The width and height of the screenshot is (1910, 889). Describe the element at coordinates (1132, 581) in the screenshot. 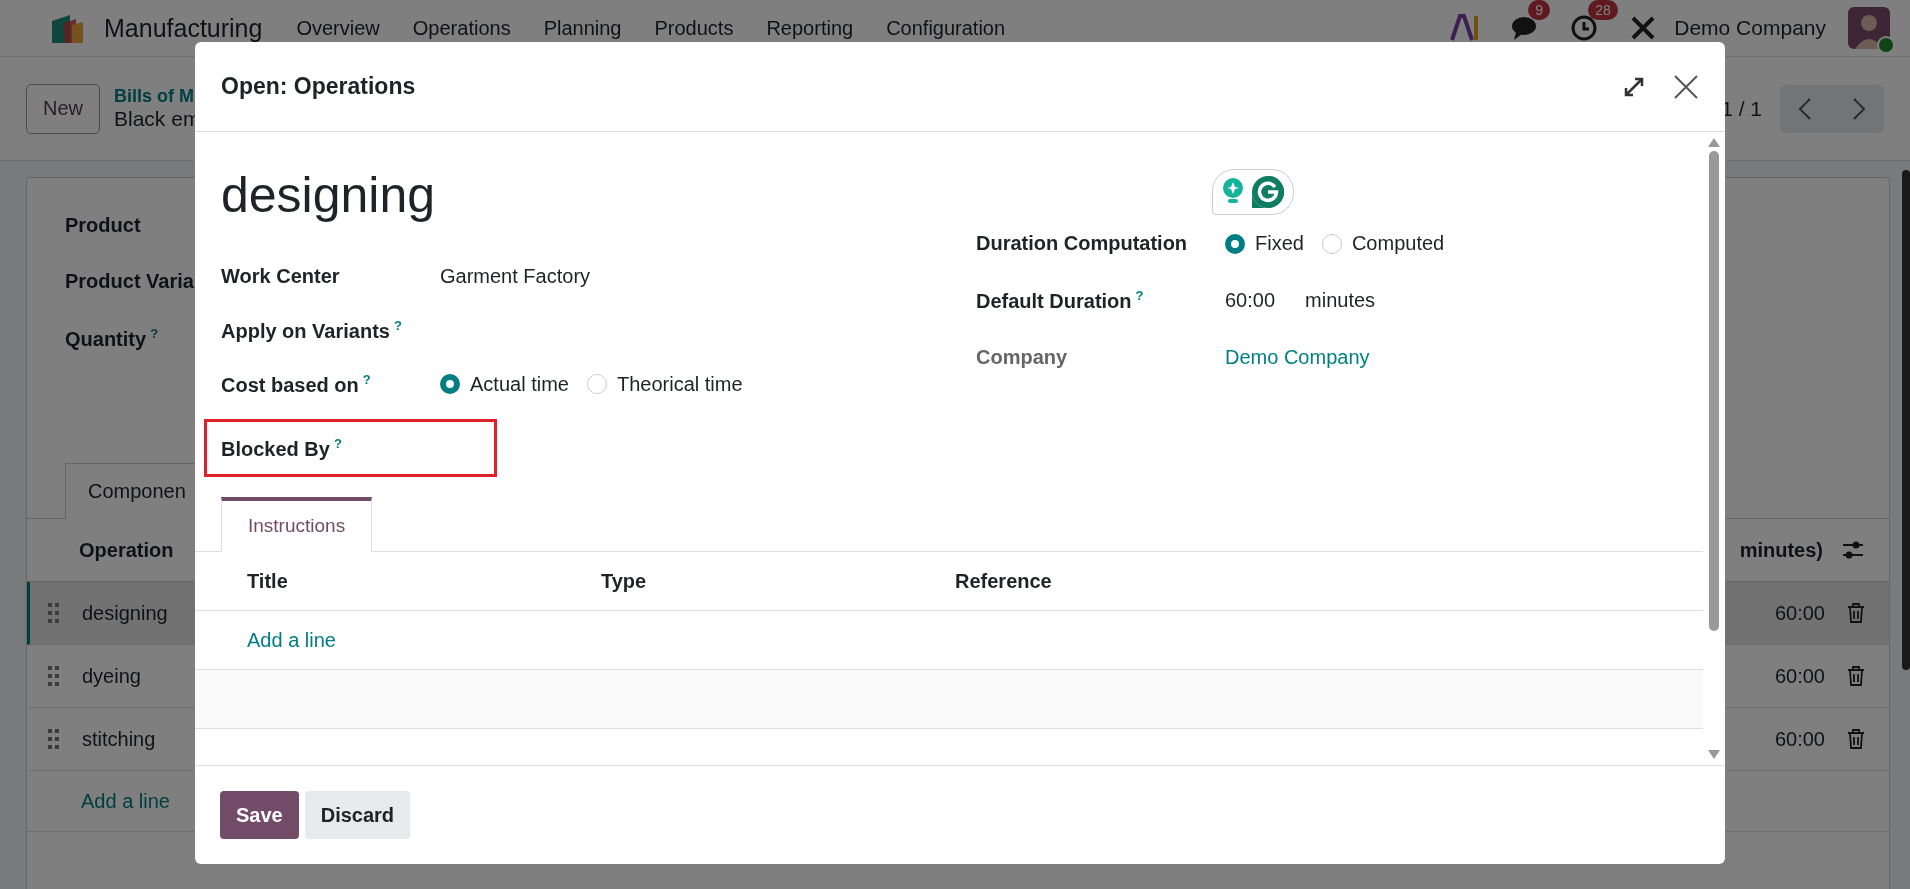

I see `column-header: Reference` at that location.